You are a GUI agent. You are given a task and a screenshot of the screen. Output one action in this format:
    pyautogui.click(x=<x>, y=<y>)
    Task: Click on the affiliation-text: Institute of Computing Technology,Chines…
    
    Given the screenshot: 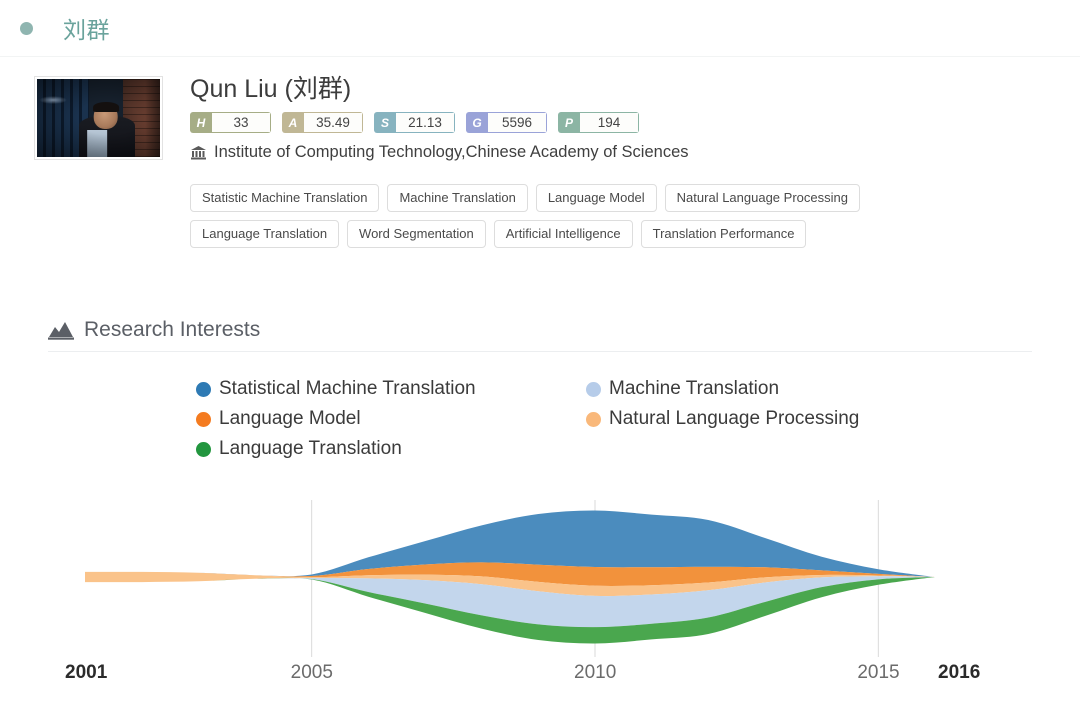 What is the action you would take?
    pyautogui.click(x=451, y=152)
    